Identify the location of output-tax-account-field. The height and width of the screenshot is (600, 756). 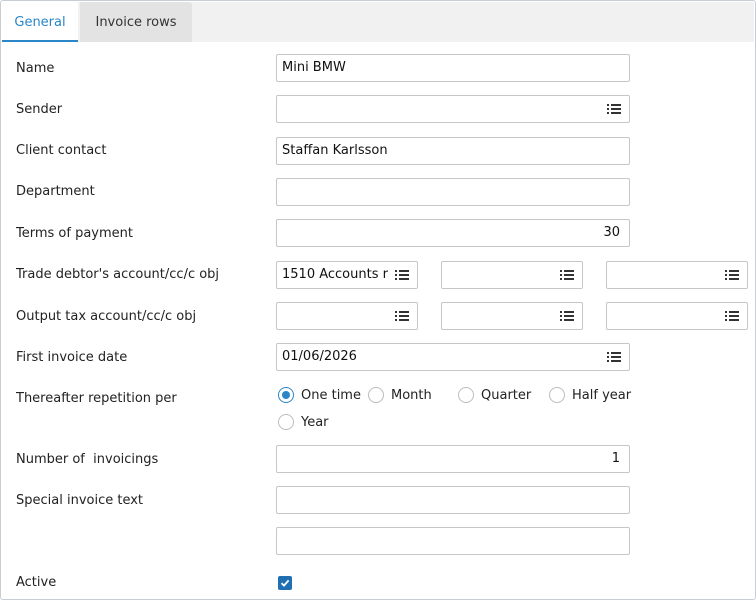
(347, 316).